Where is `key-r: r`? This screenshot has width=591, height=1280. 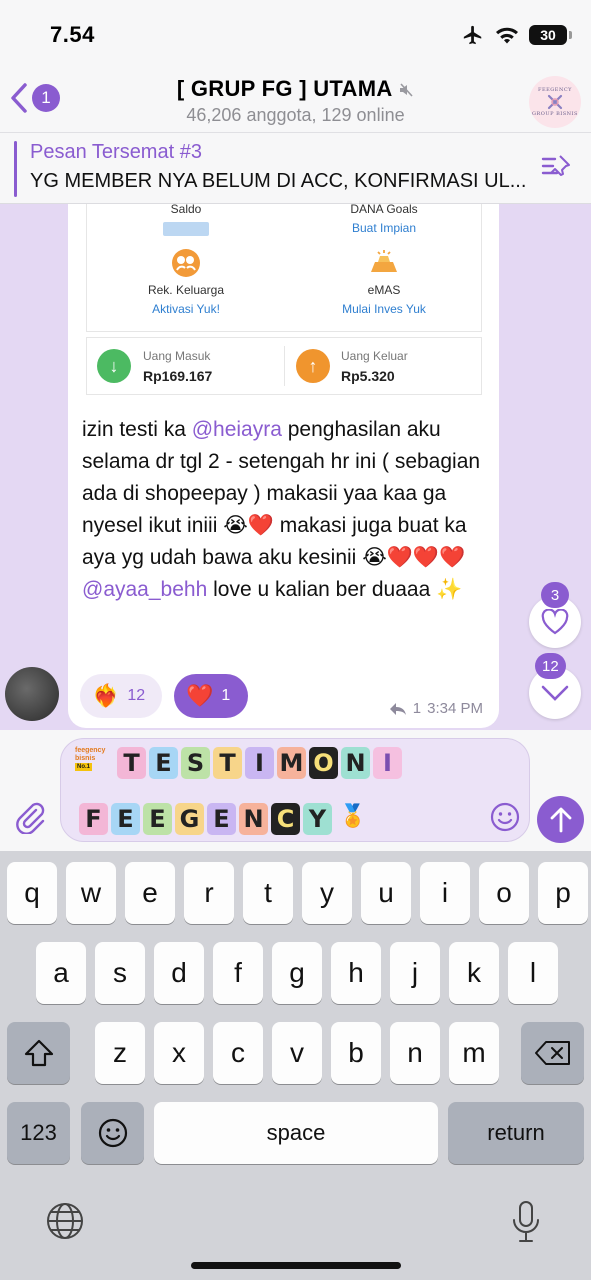 key-r: r is located at coordinates (209, 893).